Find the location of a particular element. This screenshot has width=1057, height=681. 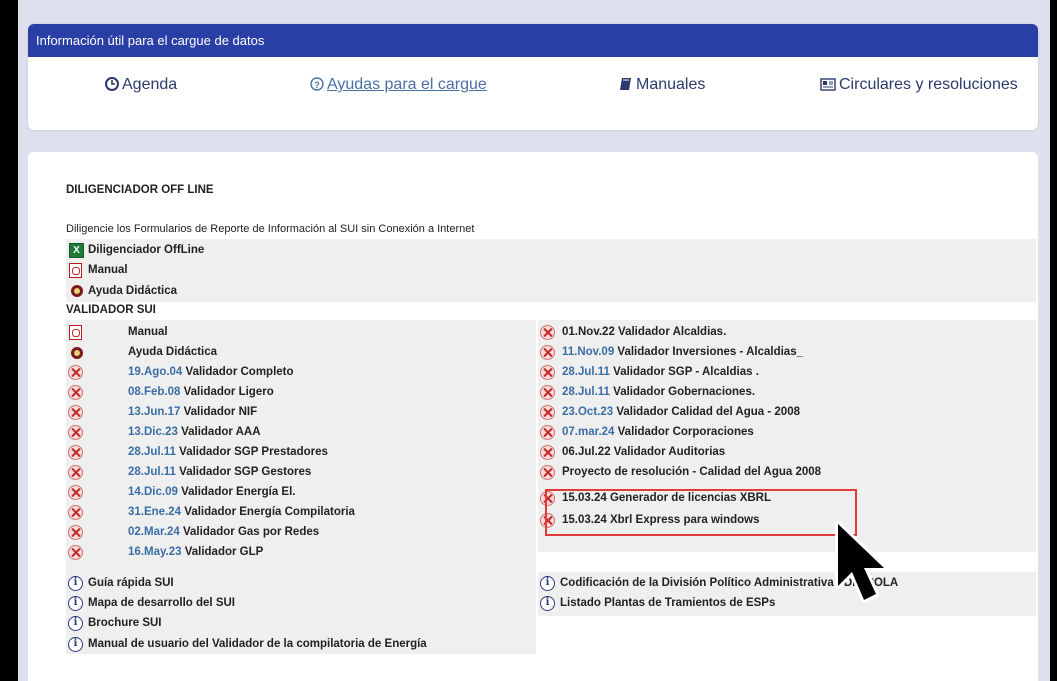

validador-sgp-alcaldias: 28.Jul.11 Validador SGP - Alcaldias . is located at coordinates (660, 372).